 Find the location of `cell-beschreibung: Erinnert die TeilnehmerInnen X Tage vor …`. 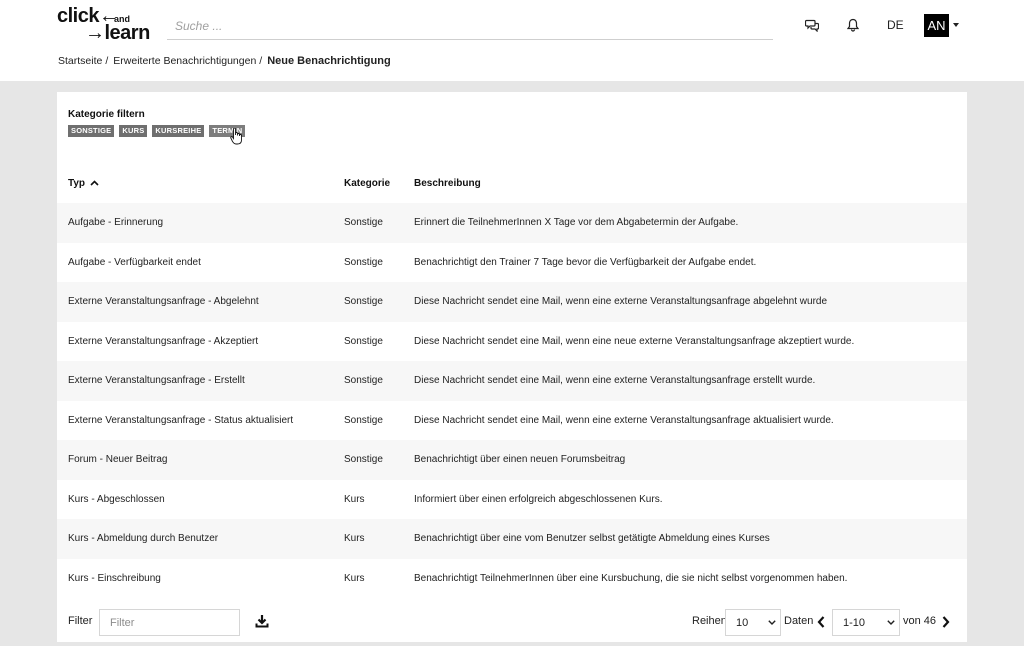

cell-beschreibung: Erinnert die TeilnehmerInnen X Tage vor … is located at coordinates (576, 223).